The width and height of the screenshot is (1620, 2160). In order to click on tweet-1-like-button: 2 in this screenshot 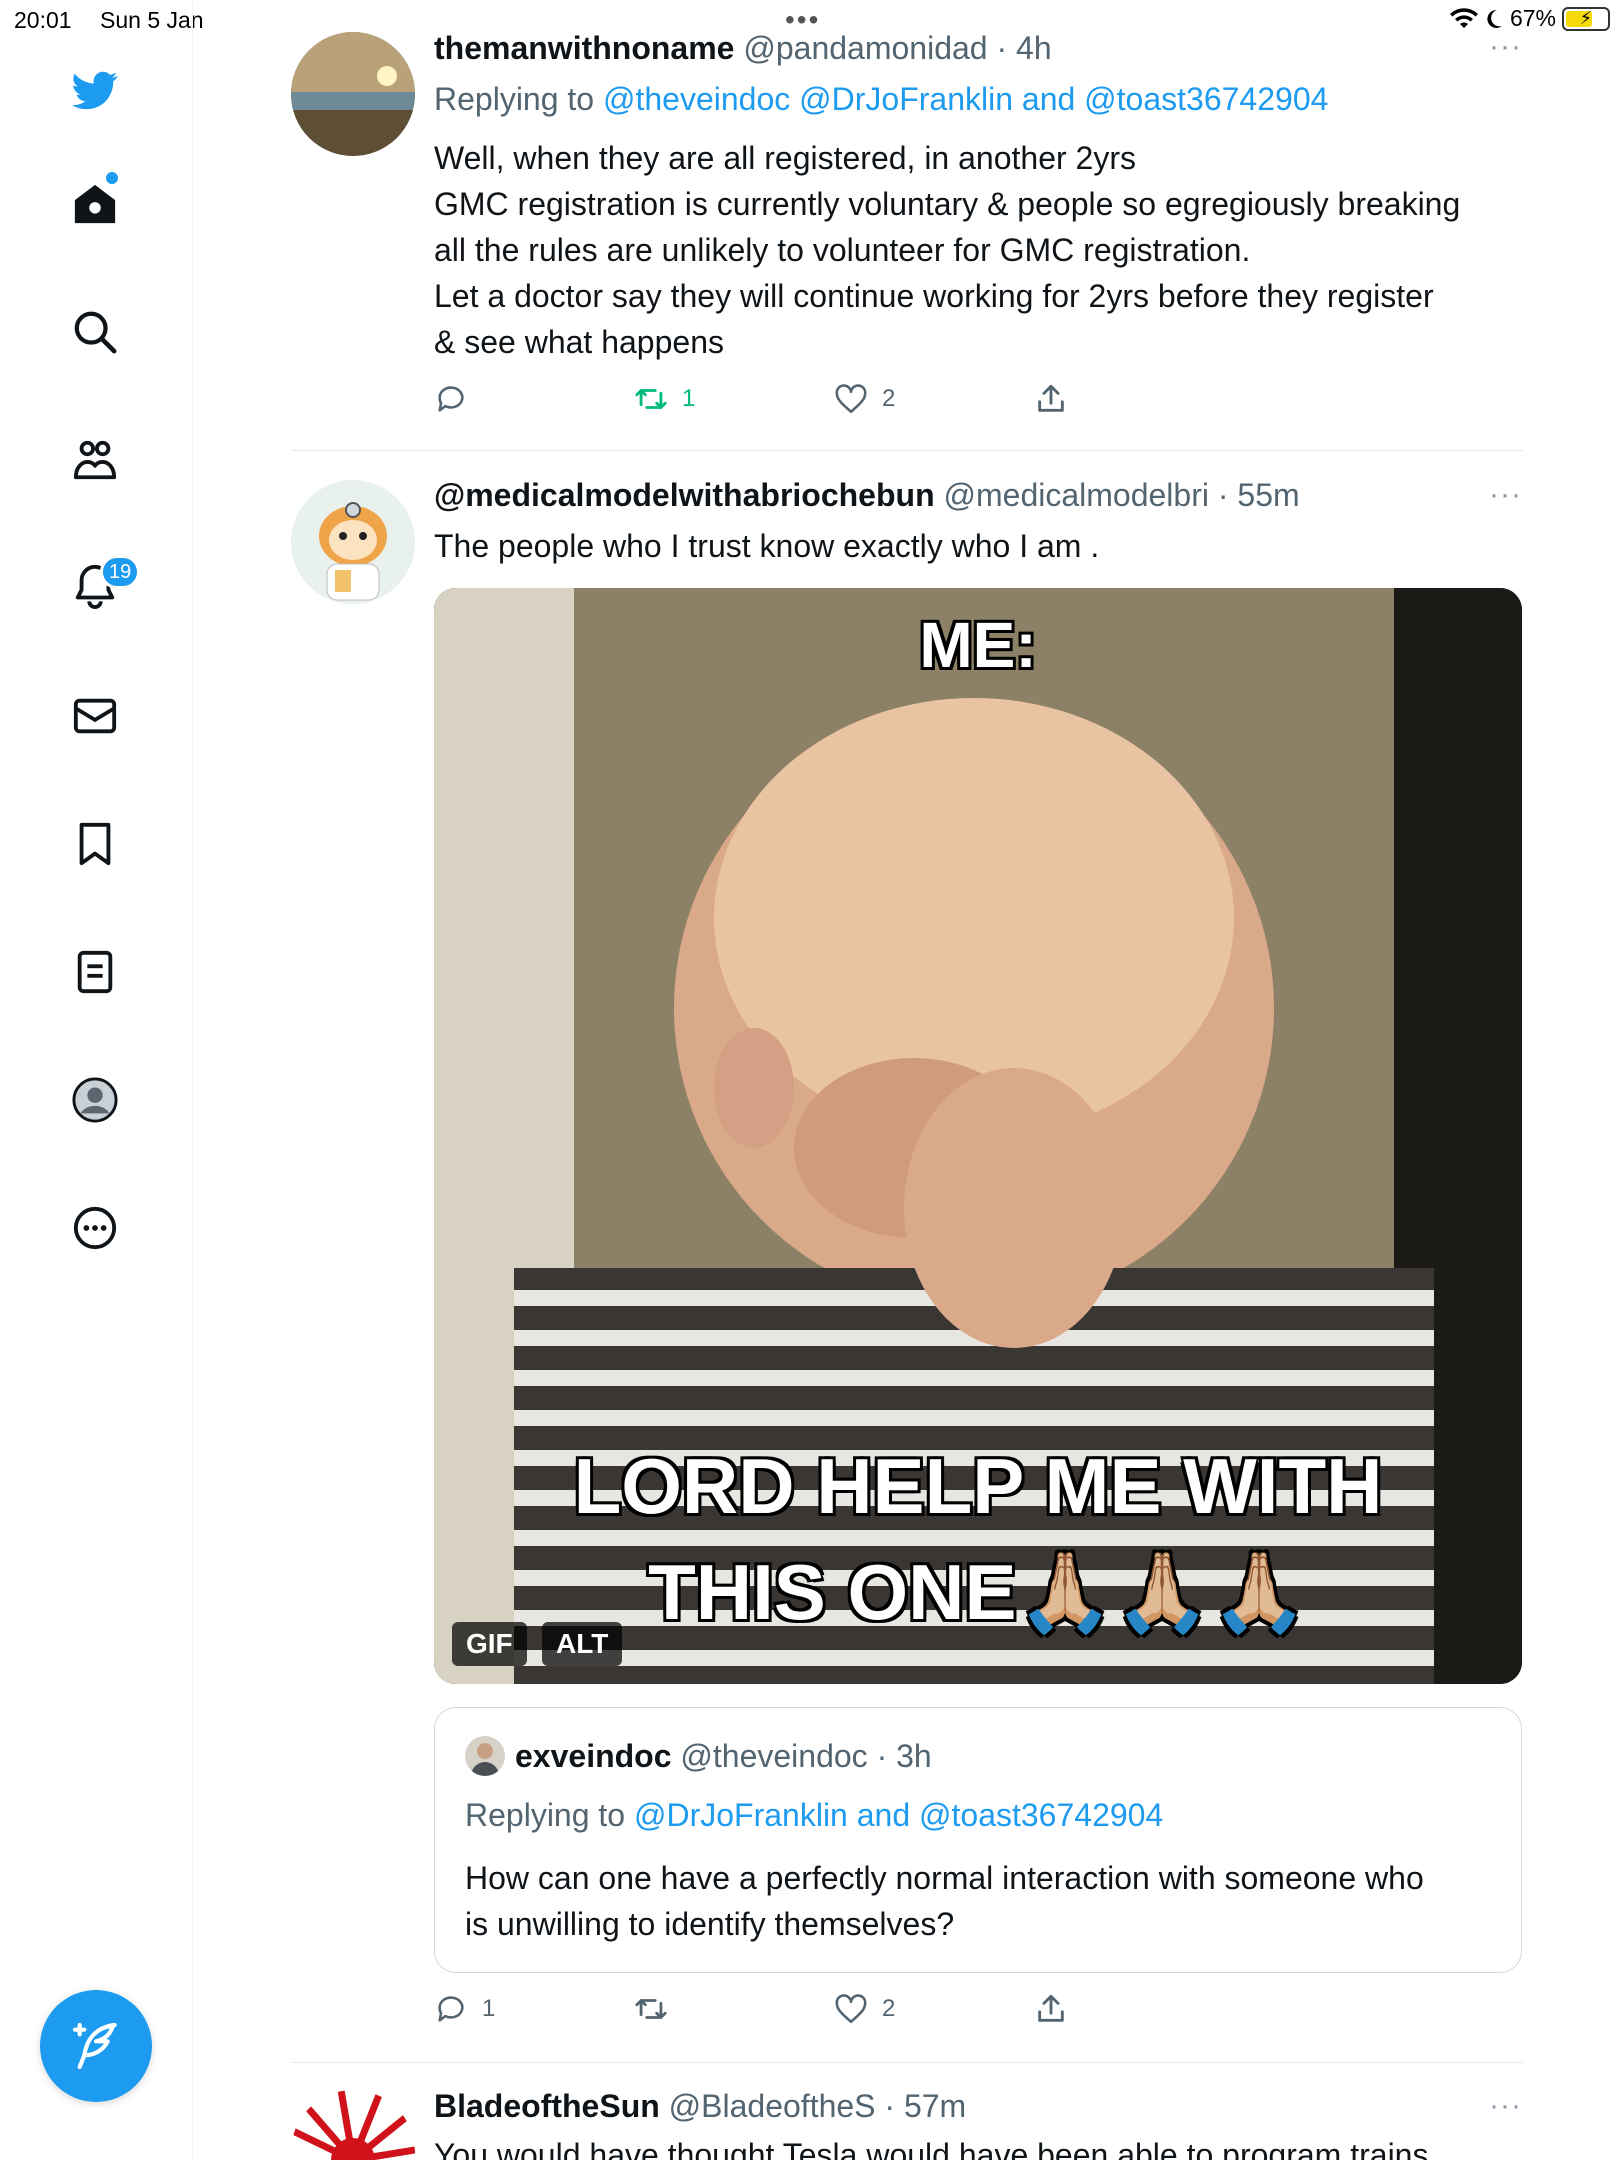, I will do `click(864, 399)`.